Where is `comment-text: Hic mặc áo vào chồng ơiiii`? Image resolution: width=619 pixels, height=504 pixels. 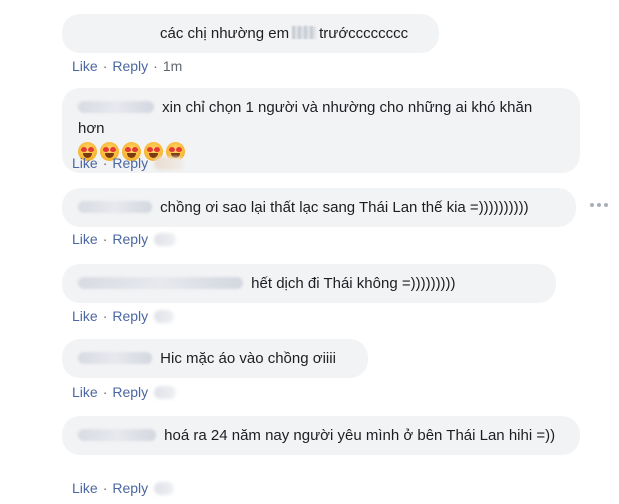 comment-text: Hic mặc áo vào chồng ơiiii is located at coordinates (248, 358).